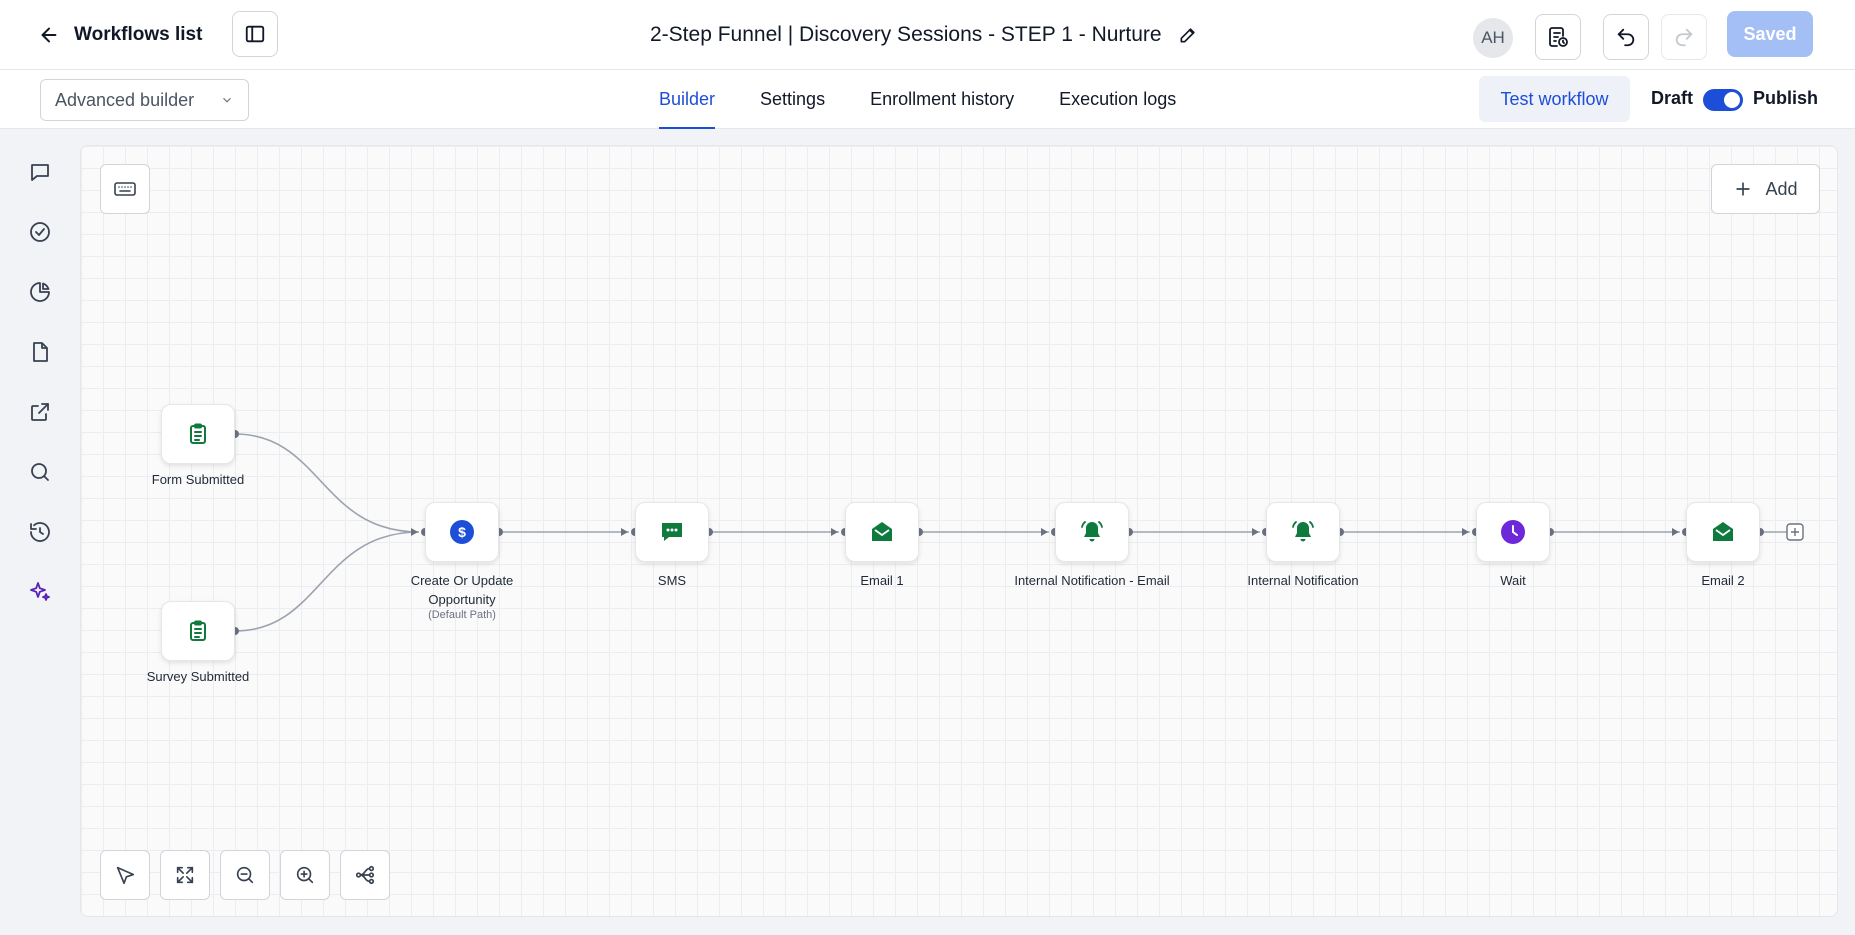 Image resolution: width=1855 pixels, height=935 pixels. Describe the element at coordinates (1117, 99) in the screenshot. I see `tab-execution-logs: Execution logs` at that location.